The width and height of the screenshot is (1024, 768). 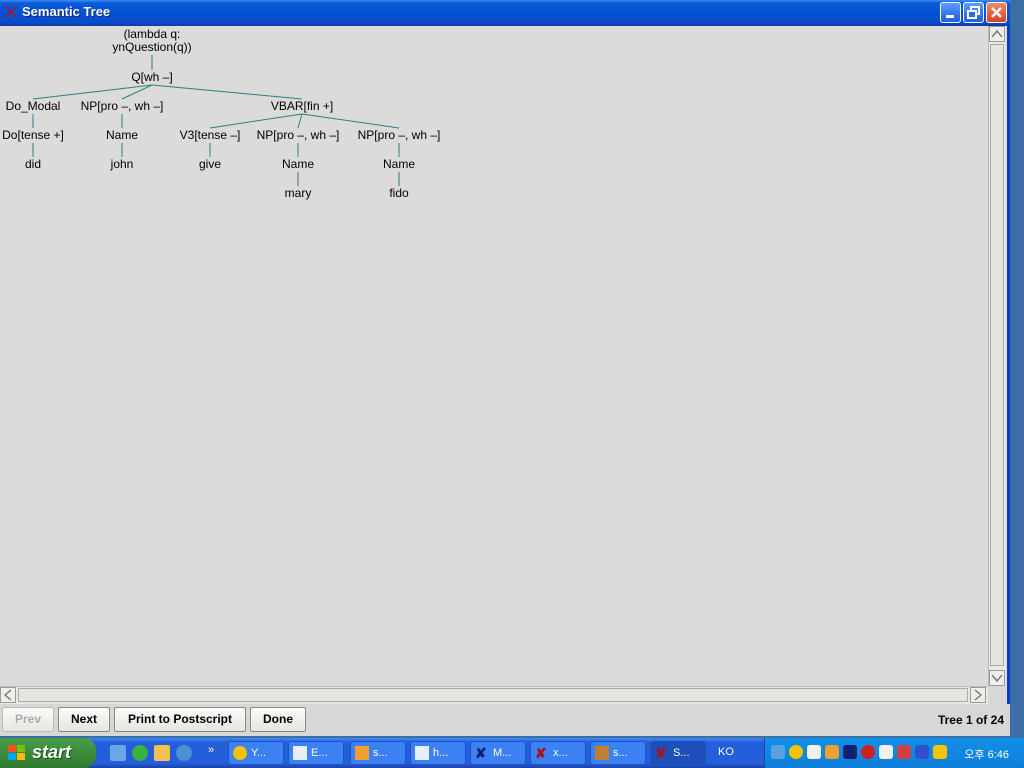 What do you see at coordinates (162, 753) in the screenshot?
I see `folder-icon` at bounding box center [162, 753].